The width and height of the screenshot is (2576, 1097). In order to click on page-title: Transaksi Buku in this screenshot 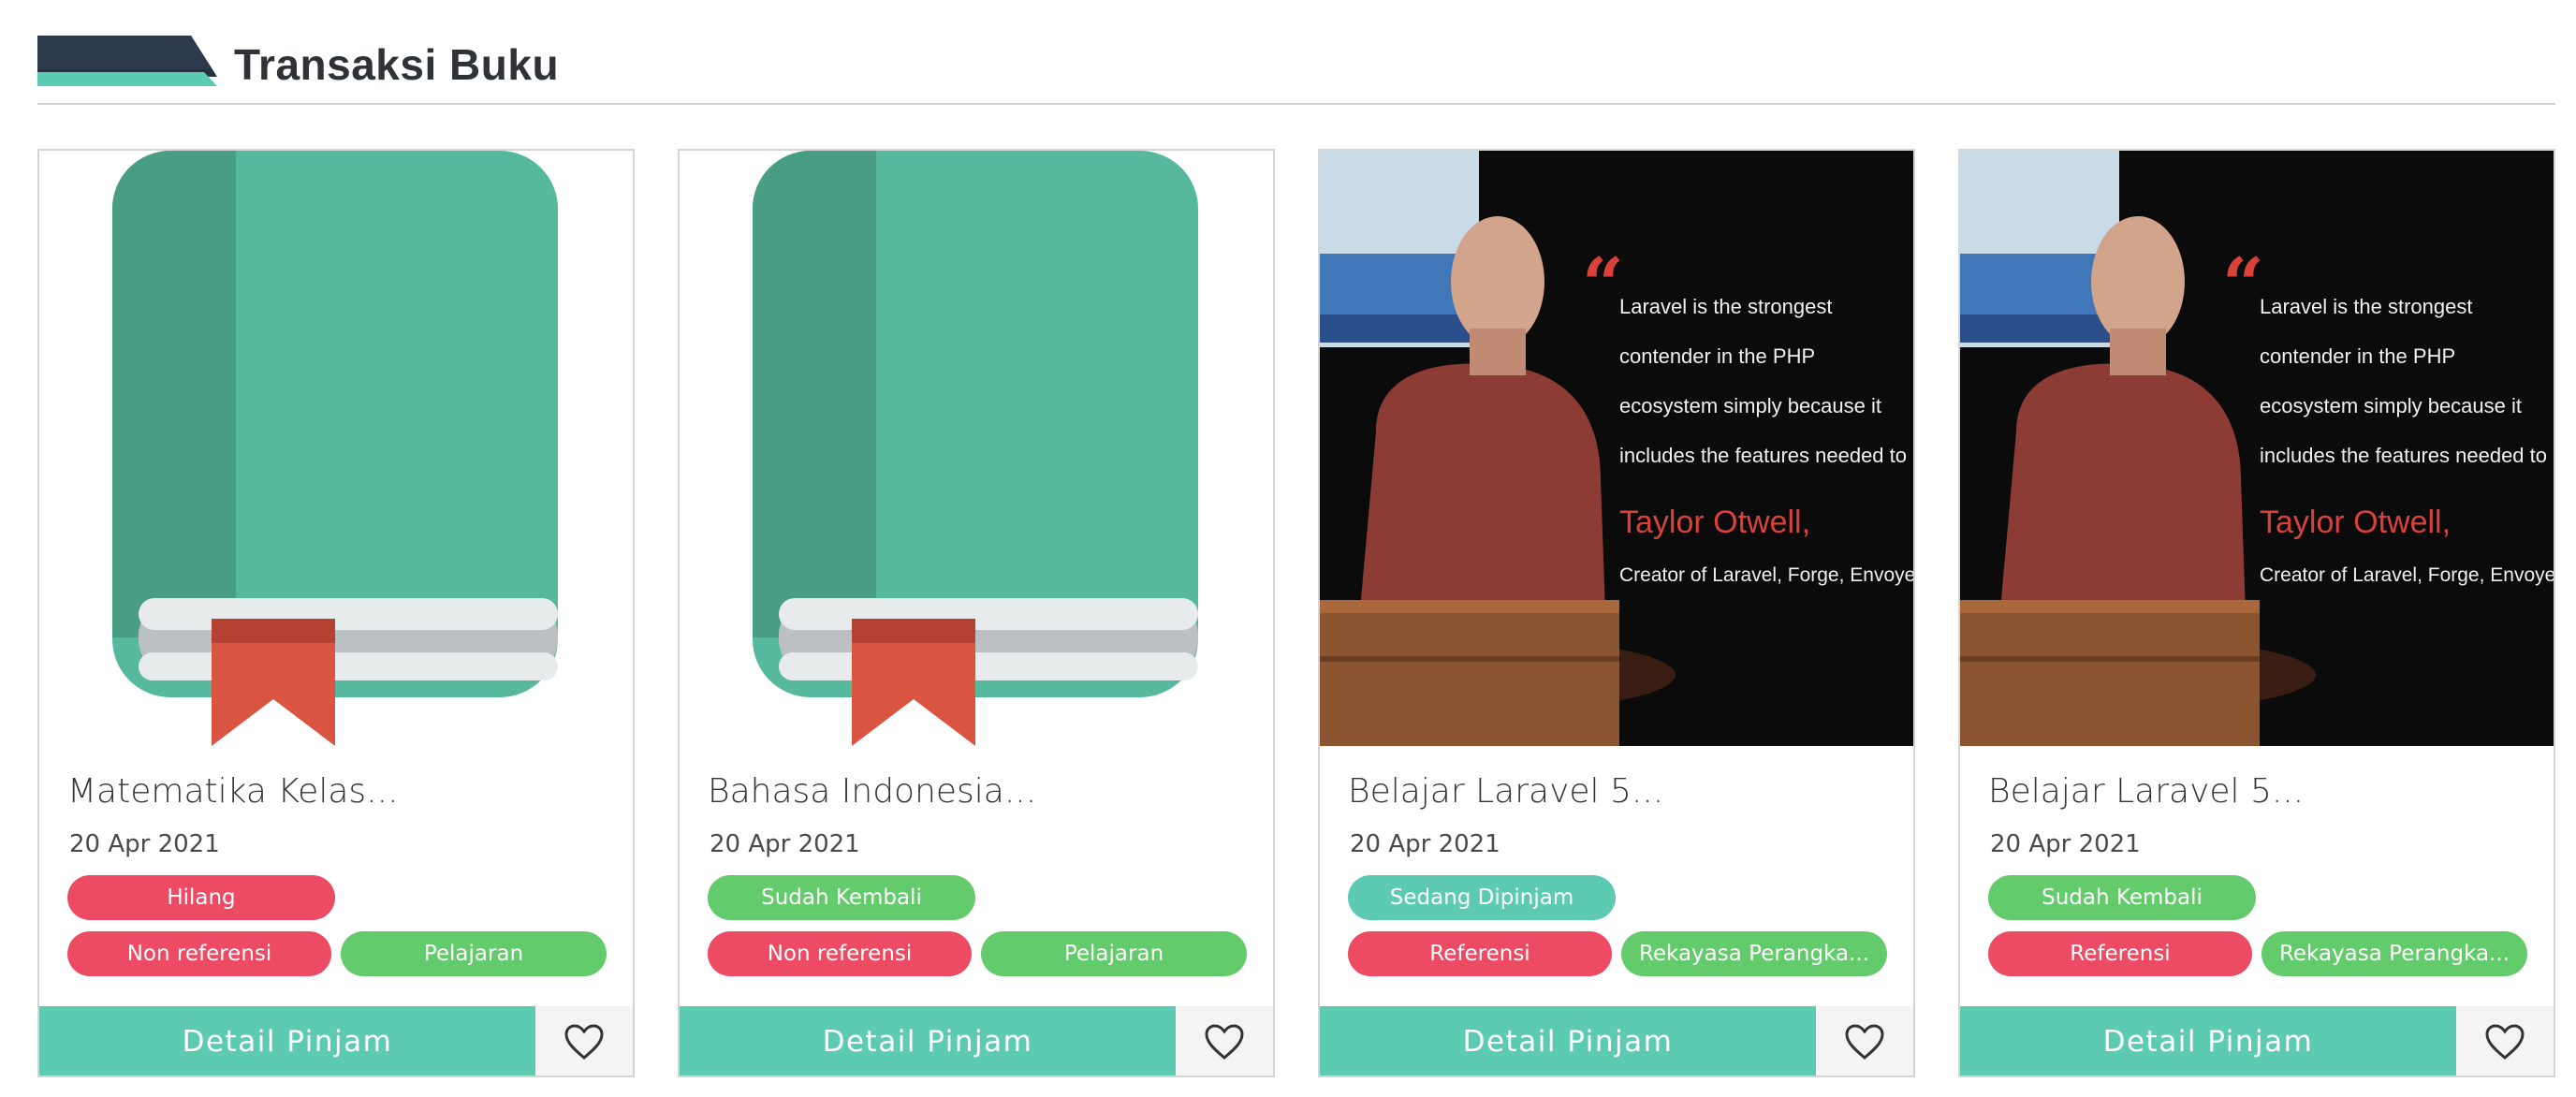, I will do `click(397, 64)`.